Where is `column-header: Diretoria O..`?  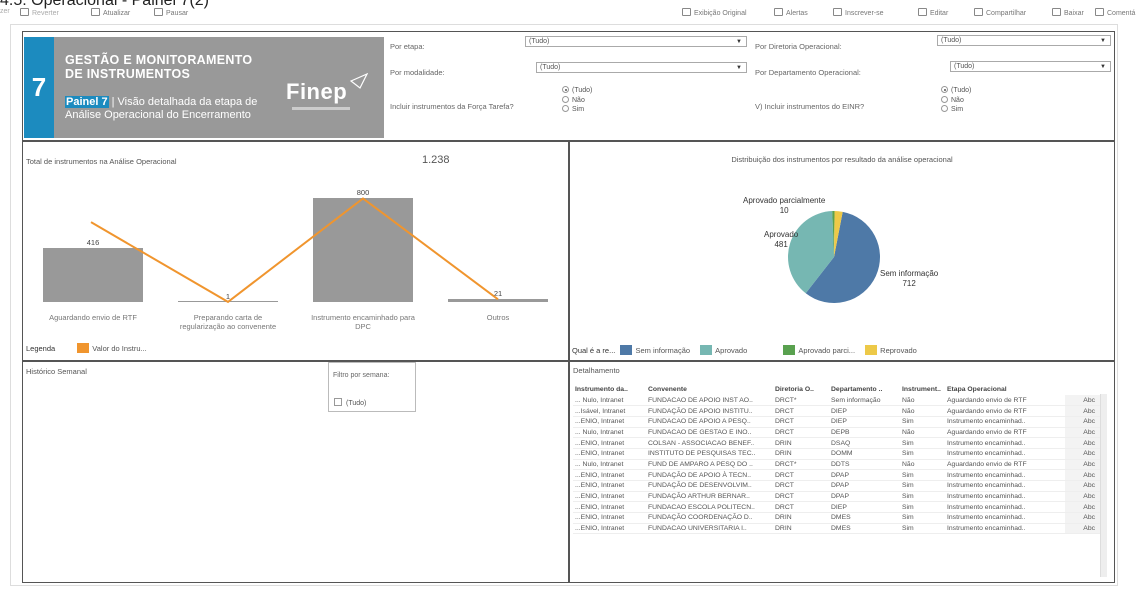
column-header: Diretoria O.. is located at coordinates (801, 389).